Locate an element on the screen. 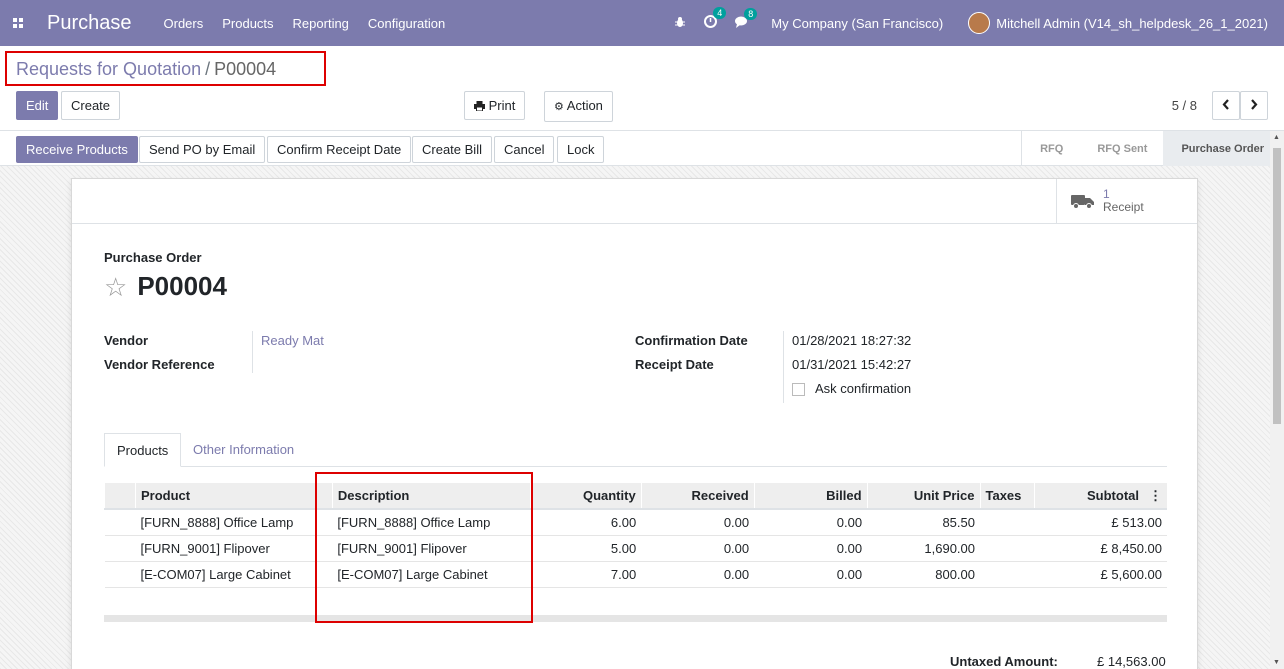  column-header-billed: Billed is located at coordinates (810, 496).